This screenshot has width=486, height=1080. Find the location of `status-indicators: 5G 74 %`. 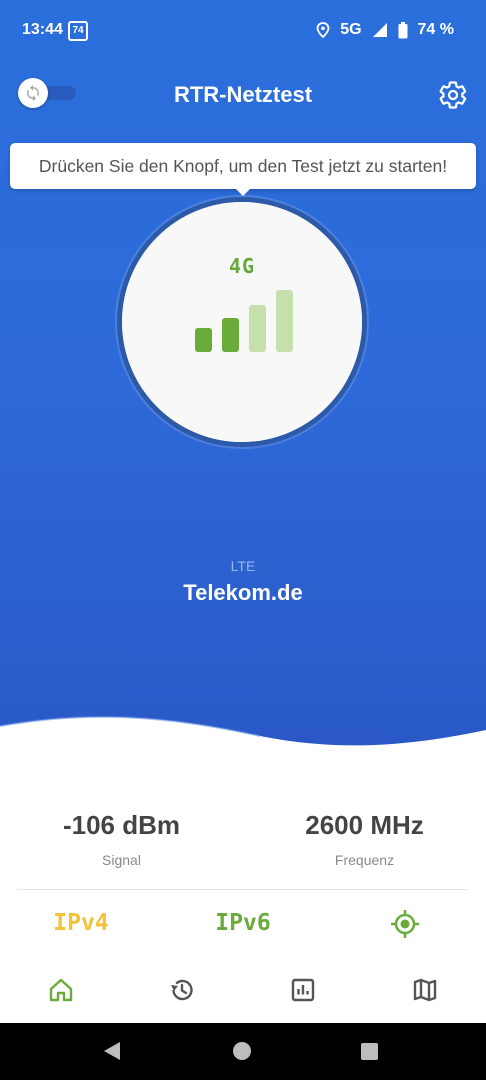

status-indicators: 5G 74 % is located at coordinates (385, 30).